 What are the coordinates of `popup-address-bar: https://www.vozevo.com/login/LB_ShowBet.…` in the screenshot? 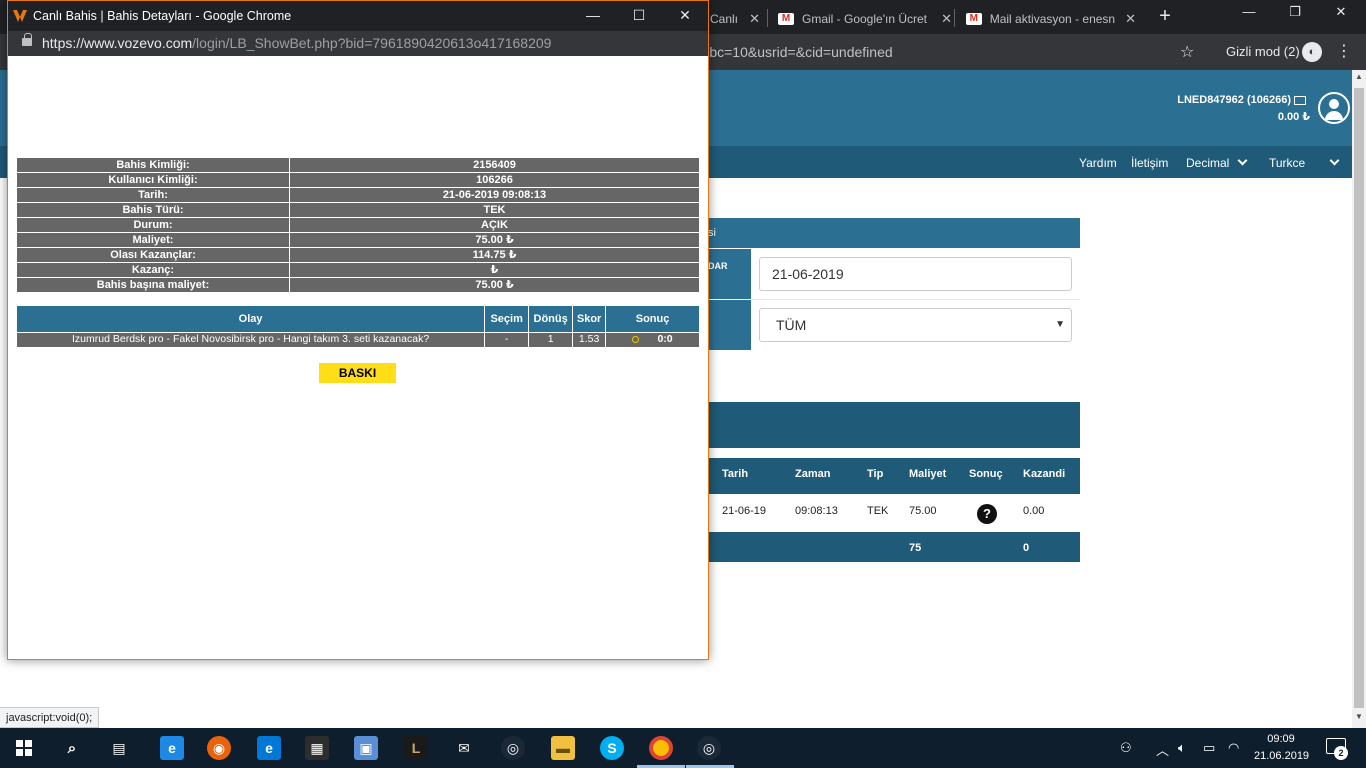 It's located at (358, 43).